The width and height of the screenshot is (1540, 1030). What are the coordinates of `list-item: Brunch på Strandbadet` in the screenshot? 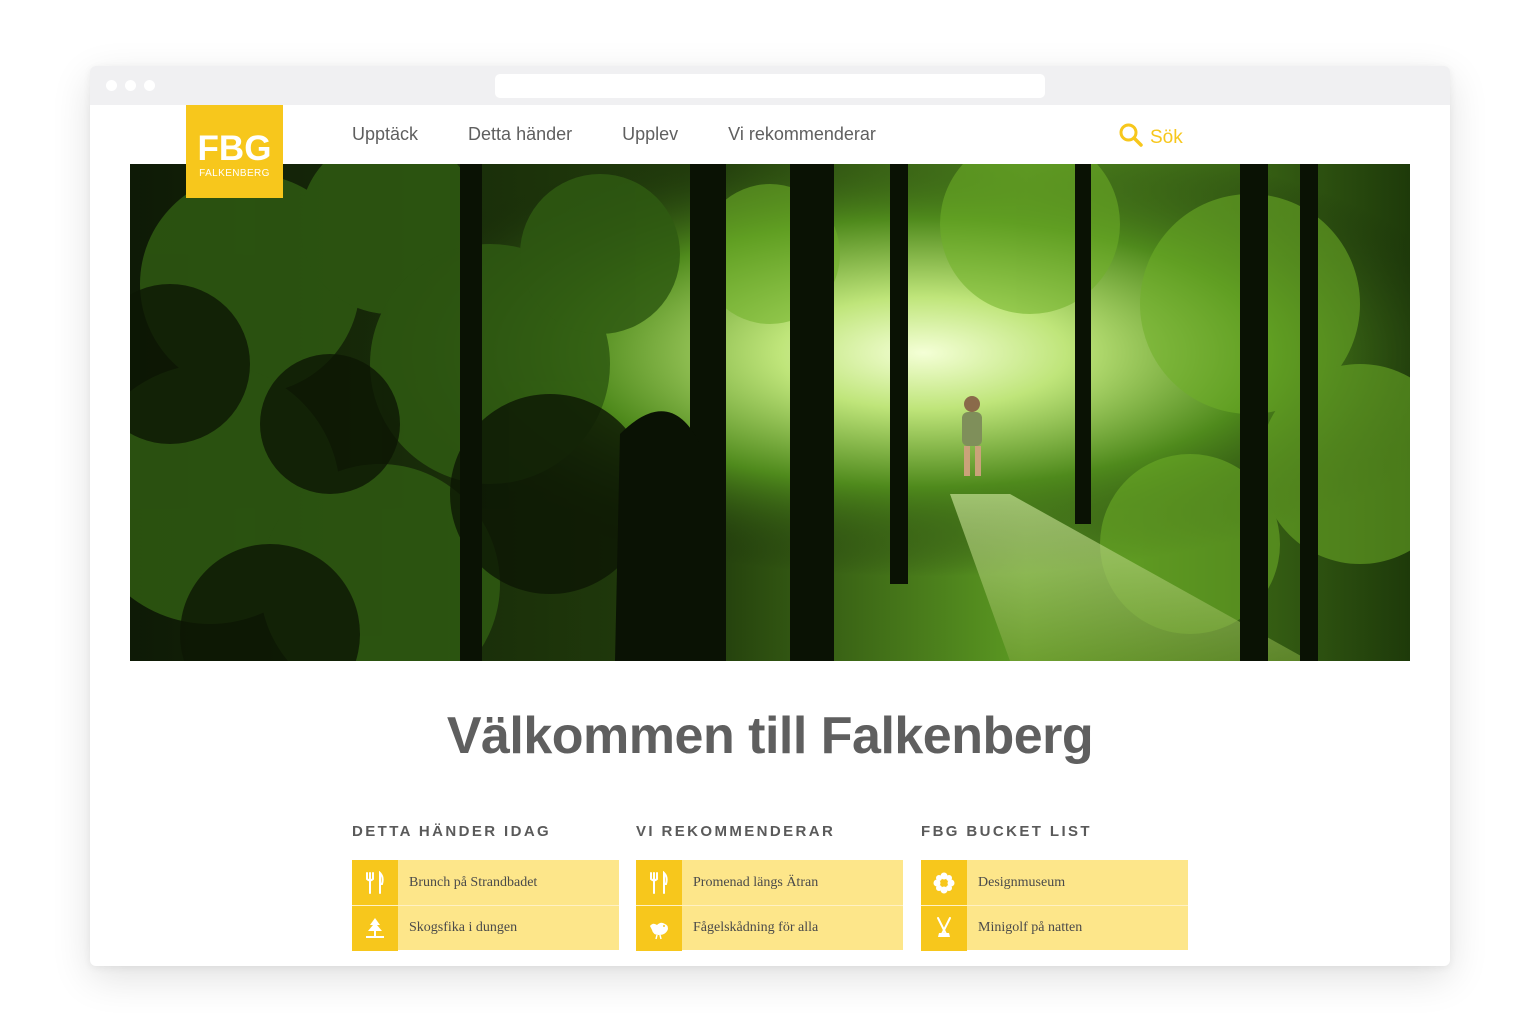 It's located at (485, 882).